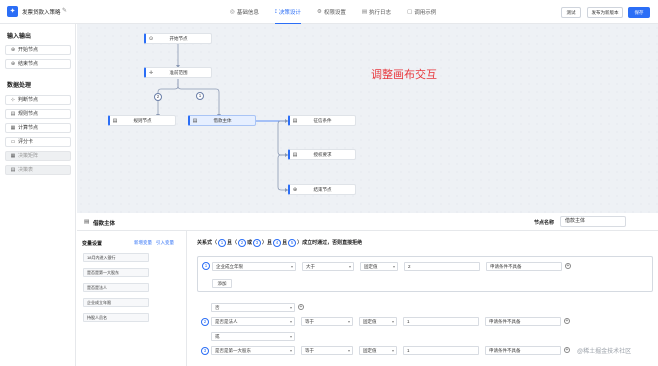  What do you see at coordinates (28, 100) in the screenshot?
I see `palette-item-label: 判断节点` at bounding box center [28, 100].